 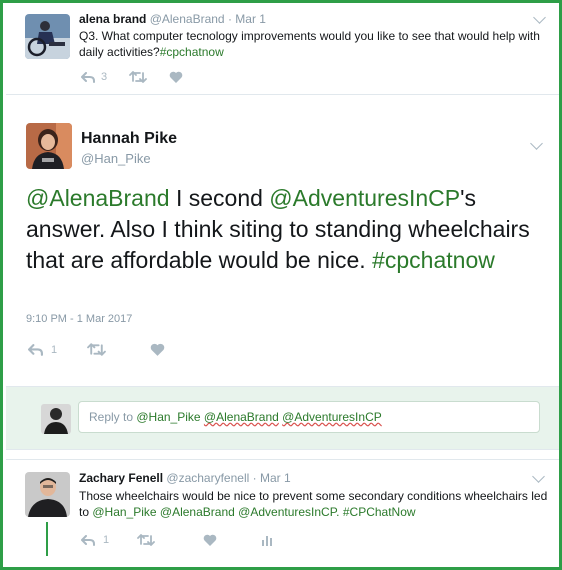 I want to click on avatar-hannah-pike, so click(x=49, y=146).